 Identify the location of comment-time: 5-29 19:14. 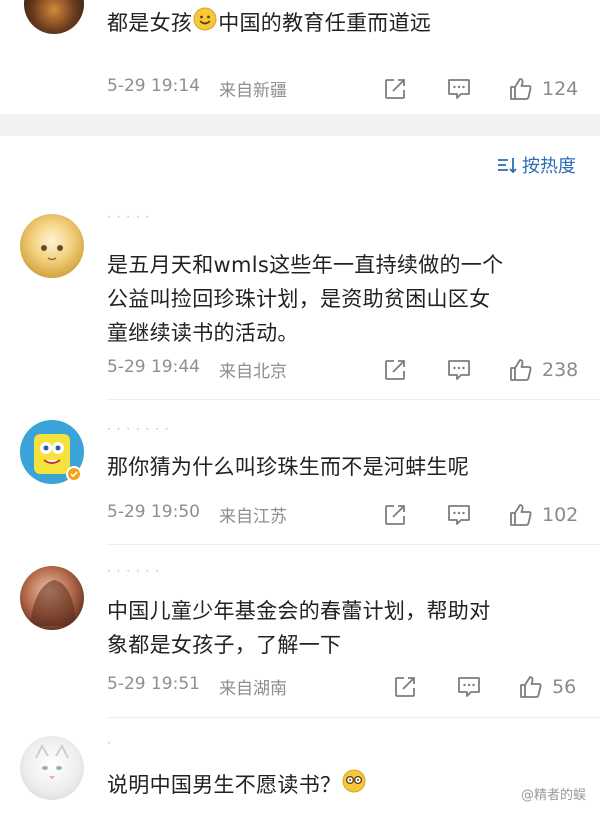
(153, 86).